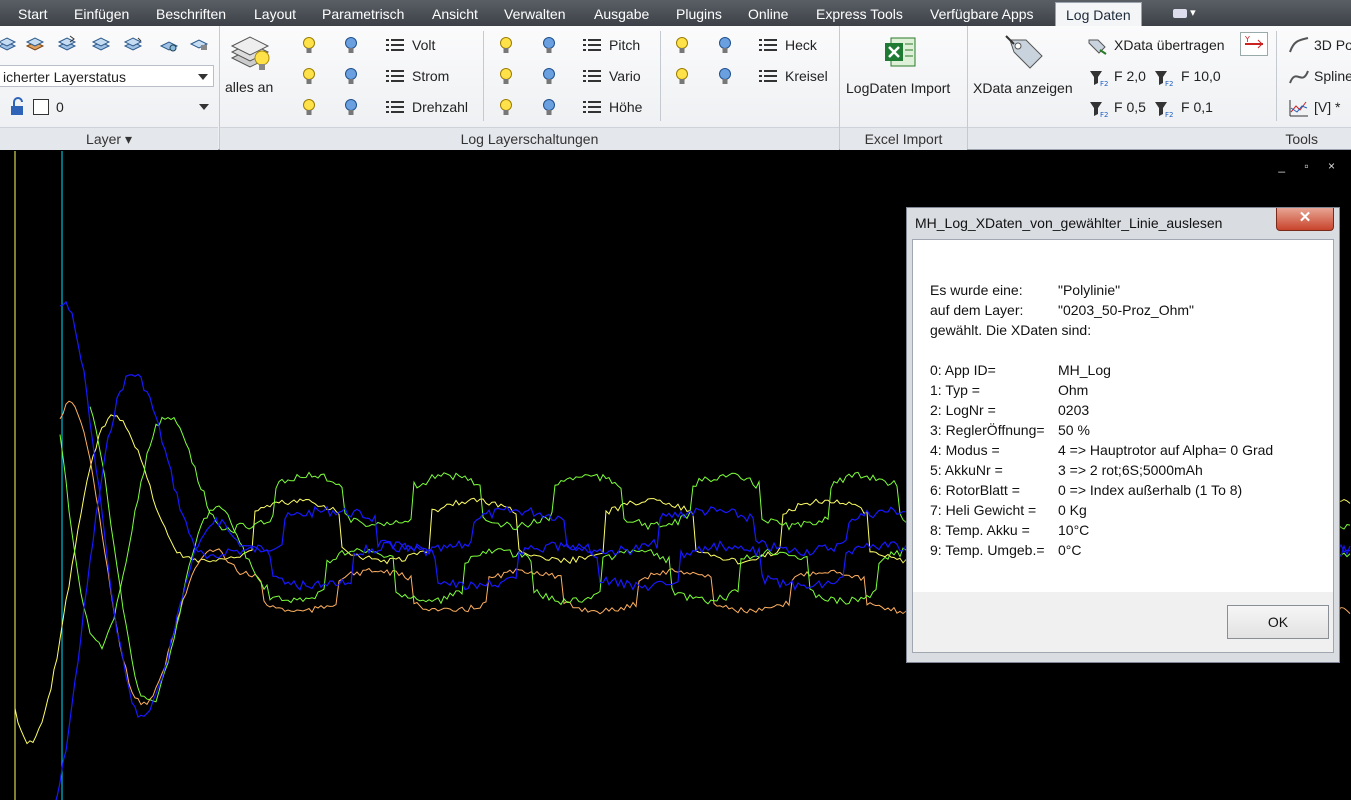  I want to click on xdata-value: 0 Kg, so click(1072, 510).